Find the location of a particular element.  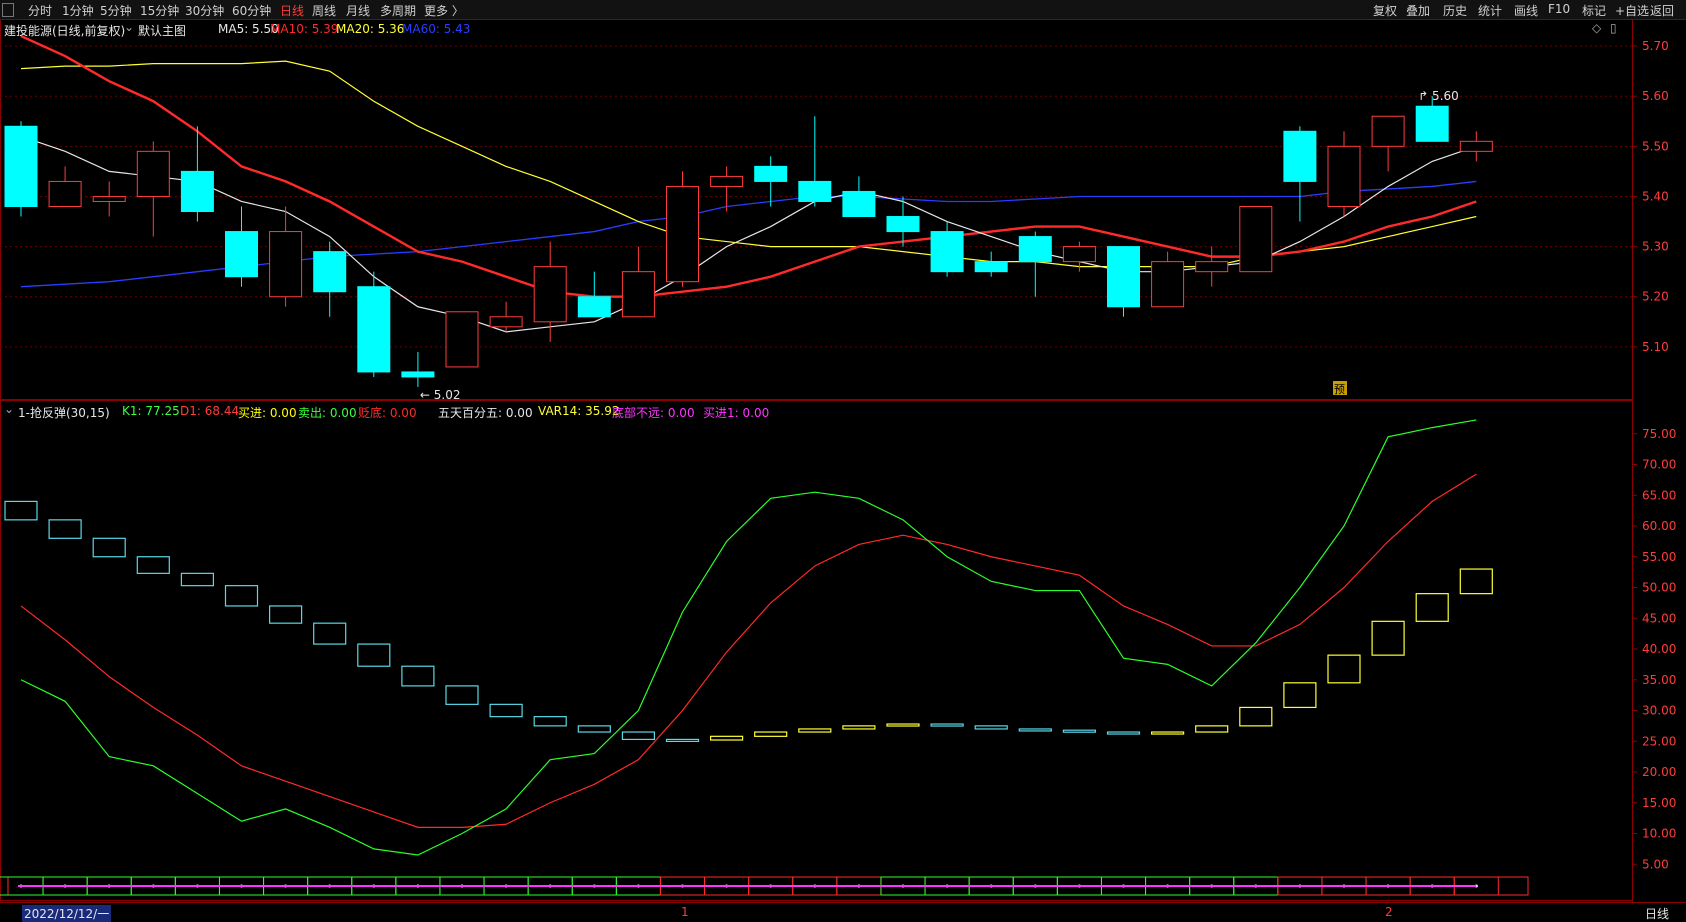

price-axis-label: 5.50 is located at coordinates (1655, 146).